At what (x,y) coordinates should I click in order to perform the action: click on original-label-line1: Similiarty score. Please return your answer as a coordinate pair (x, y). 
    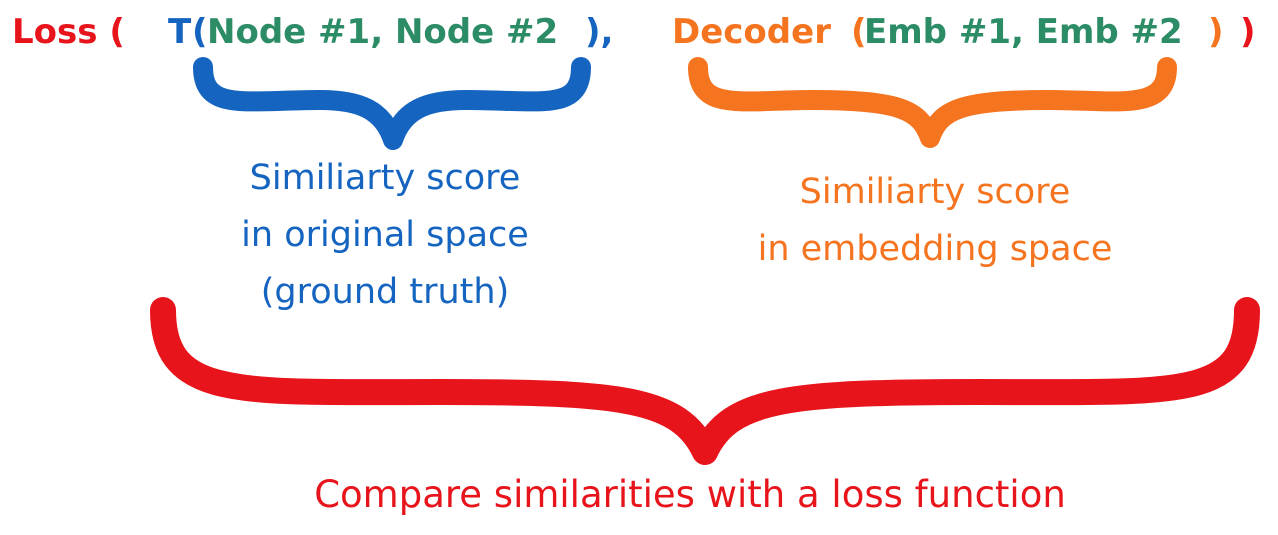
    Looking at the image, I should click on (385, 178).